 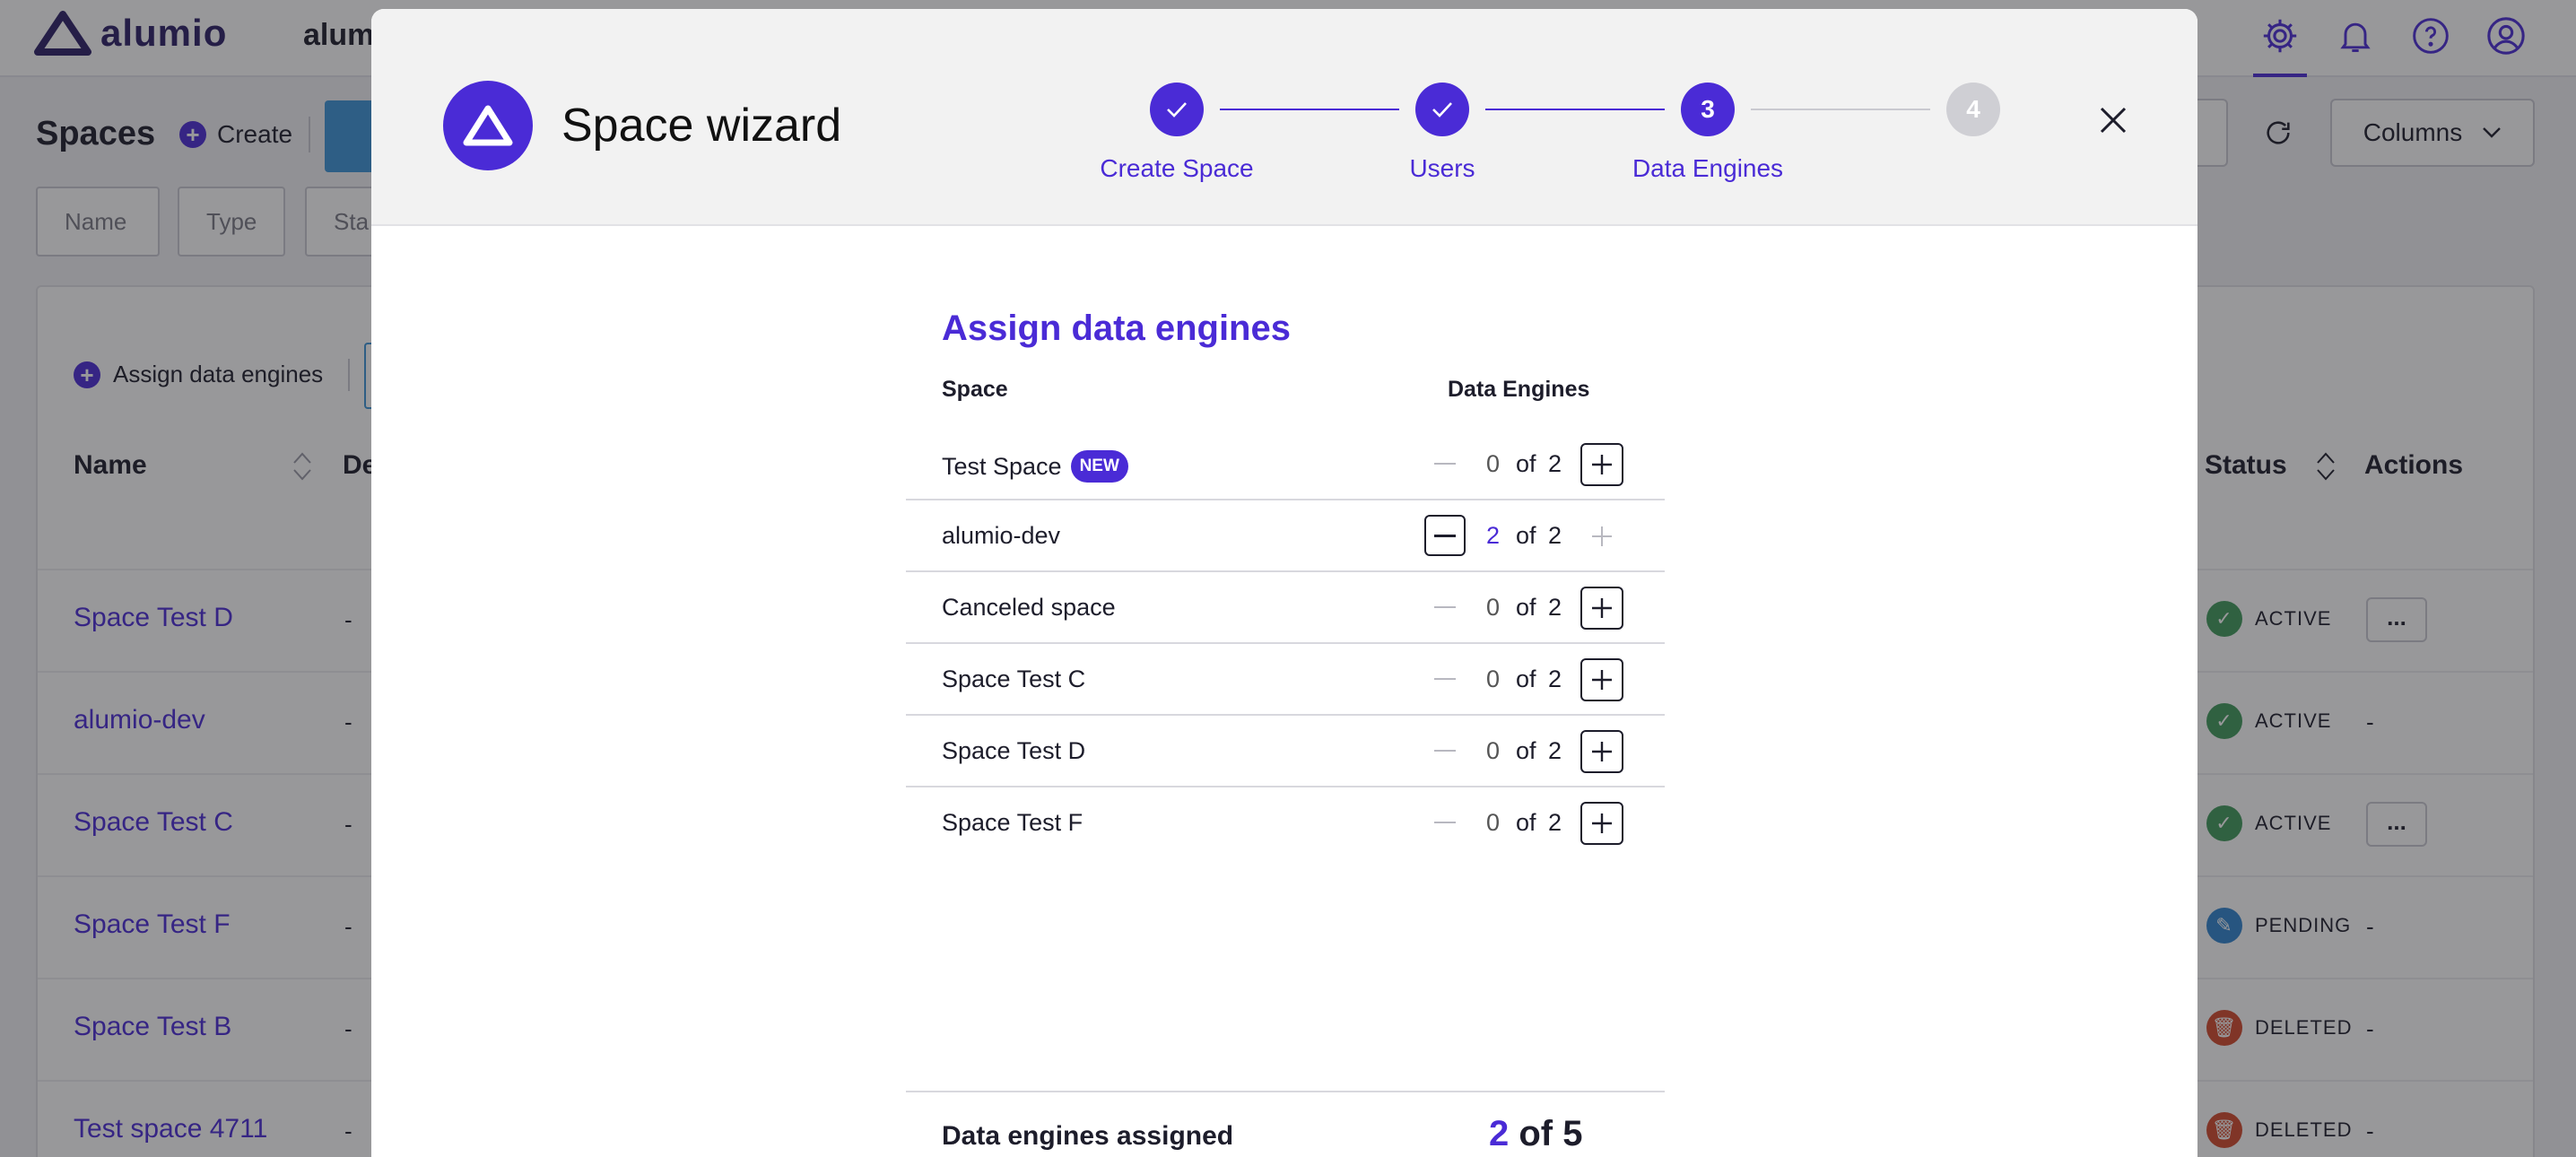 What do you see at coordinates (975, 389) in the screenshot?
I see `column-header-space: Space` at bounding box center [975, 389].